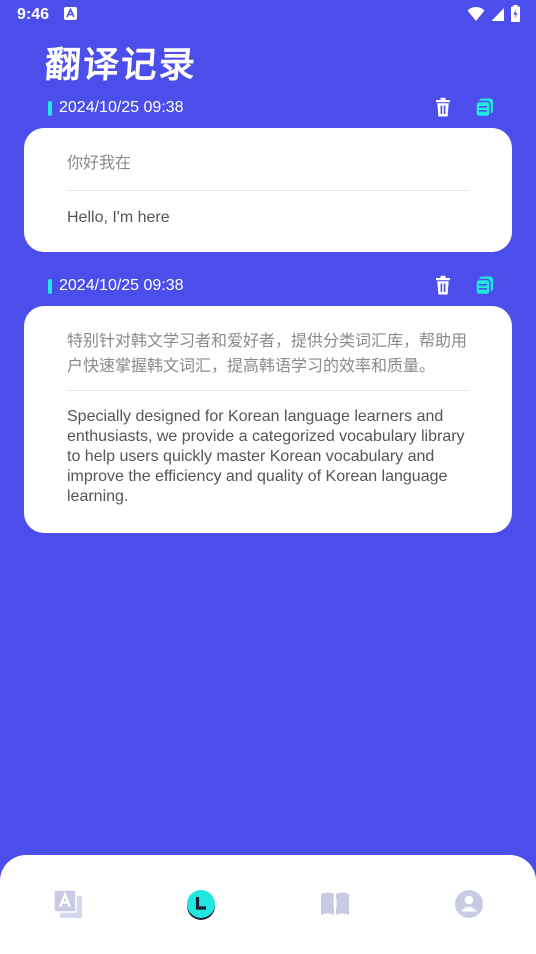 The image size is (536, 954). I want to click on page-title: 翻译记录, so click(121, 65).